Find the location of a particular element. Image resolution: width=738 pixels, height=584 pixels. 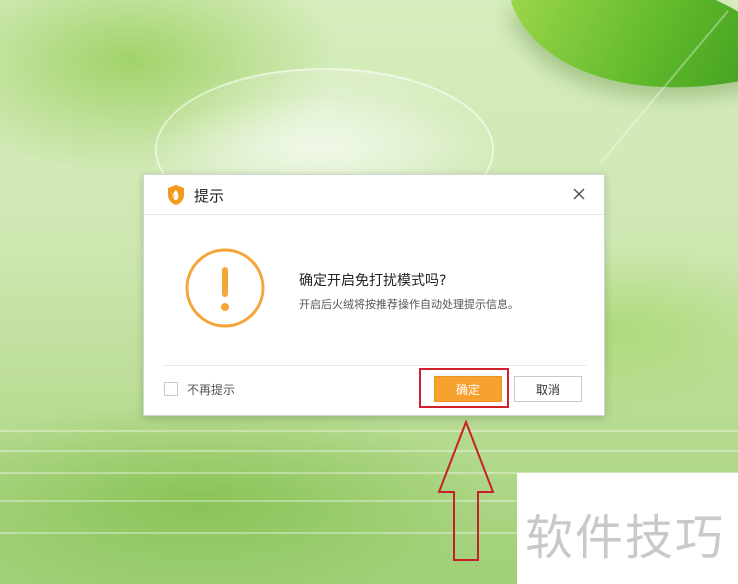

close-icon is located at coordinates (579, 194).